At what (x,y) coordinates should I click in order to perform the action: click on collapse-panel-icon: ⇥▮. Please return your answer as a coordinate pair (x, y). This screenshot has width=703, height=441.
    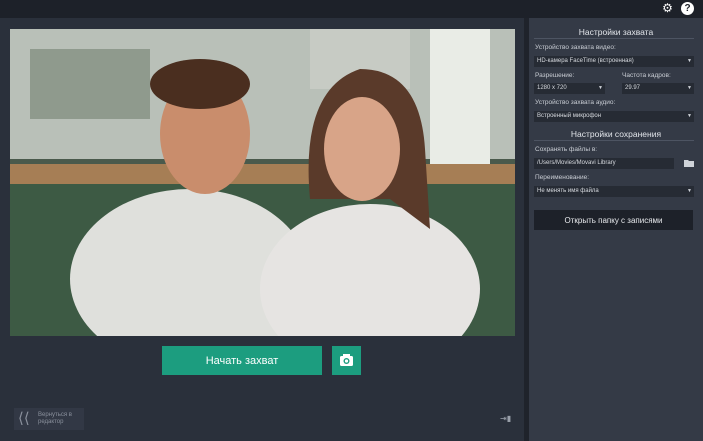
    Looking at the image, I should click on (506, 419).